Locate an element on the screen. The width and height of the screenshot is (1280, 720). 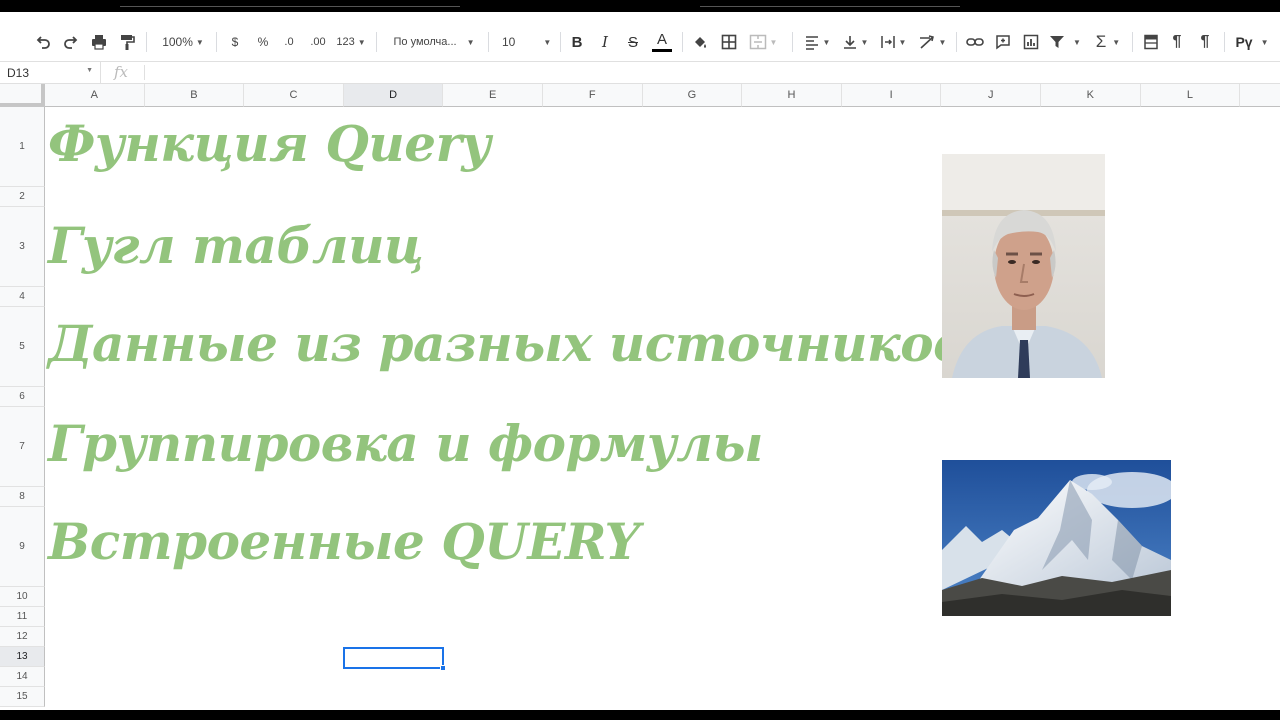
fill-handle is located at coordinates (443, 668).